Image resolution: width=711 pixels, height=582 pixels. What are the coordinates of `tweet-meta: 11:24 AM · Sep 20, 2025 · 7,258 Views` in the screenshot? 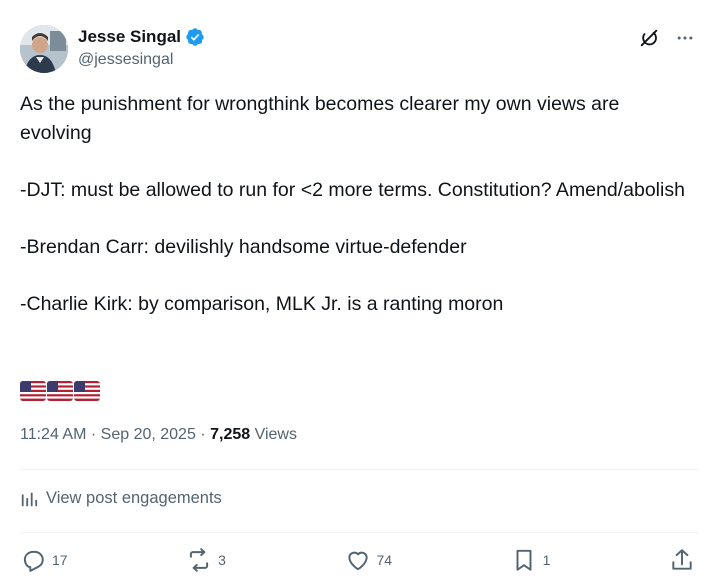 It's located at (158, 435).